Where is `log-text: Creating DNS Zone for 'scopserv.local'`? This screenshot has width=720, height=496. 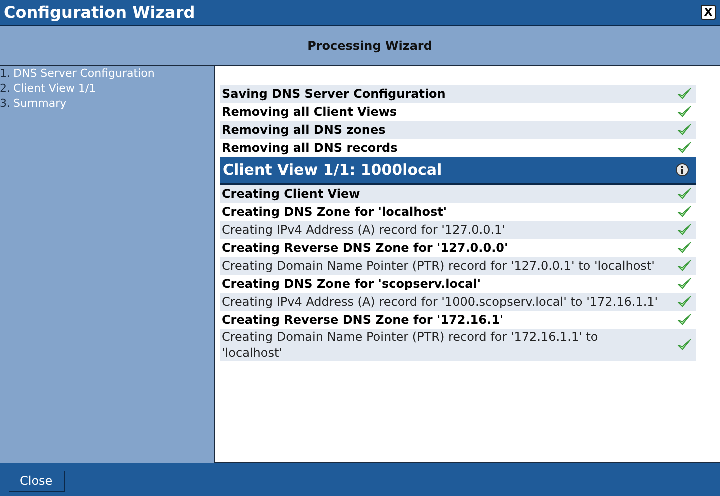 log-text: Creating DNS Zone for 'scopserv.local' is located at coordinates (352, 284).